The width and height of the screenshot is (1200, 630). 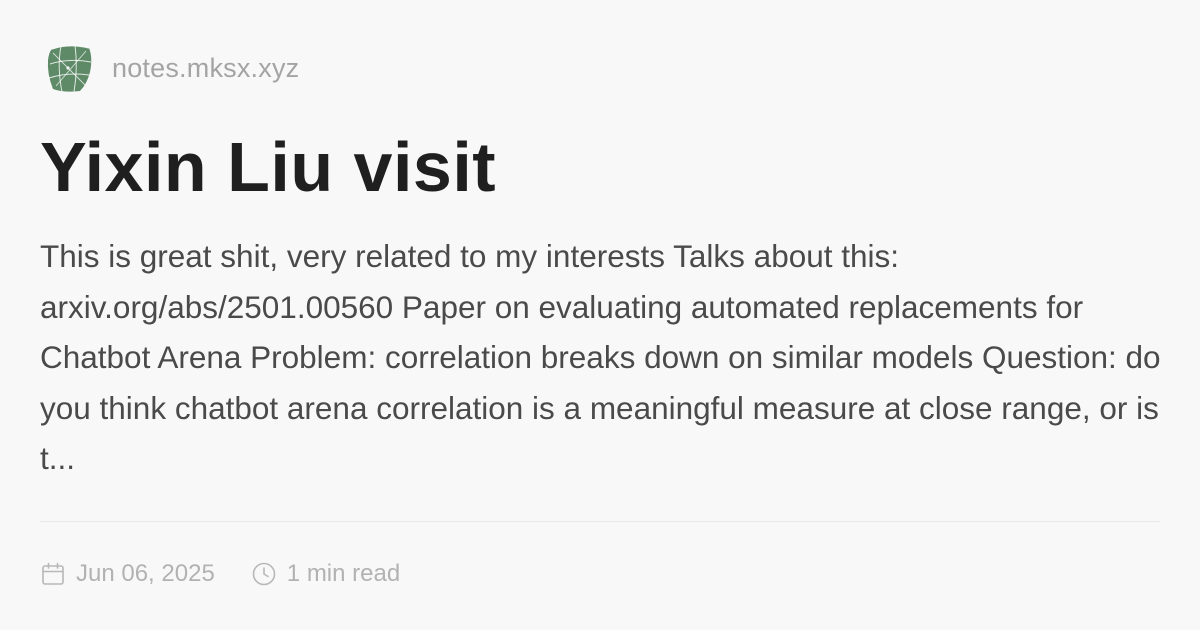 I want to click on site-header: notes.mksx.xyz, so click(x=171, y=68).